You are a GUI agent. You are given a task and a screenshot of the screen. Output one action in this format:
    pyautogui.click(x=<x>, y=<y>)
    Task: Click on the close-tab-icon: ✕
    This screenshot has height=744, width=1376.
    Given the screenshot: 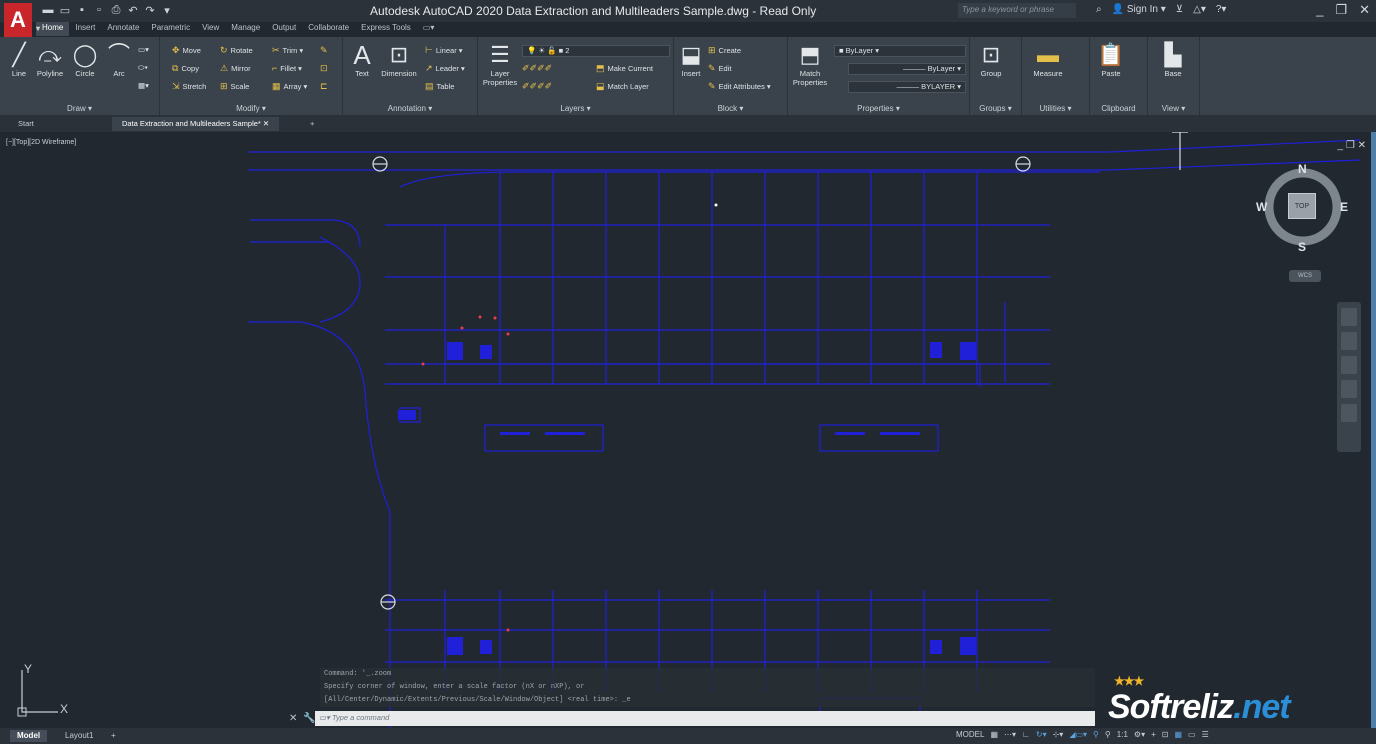 What is the action you would take?
    pyautogui.click(x=266, y=123)
    